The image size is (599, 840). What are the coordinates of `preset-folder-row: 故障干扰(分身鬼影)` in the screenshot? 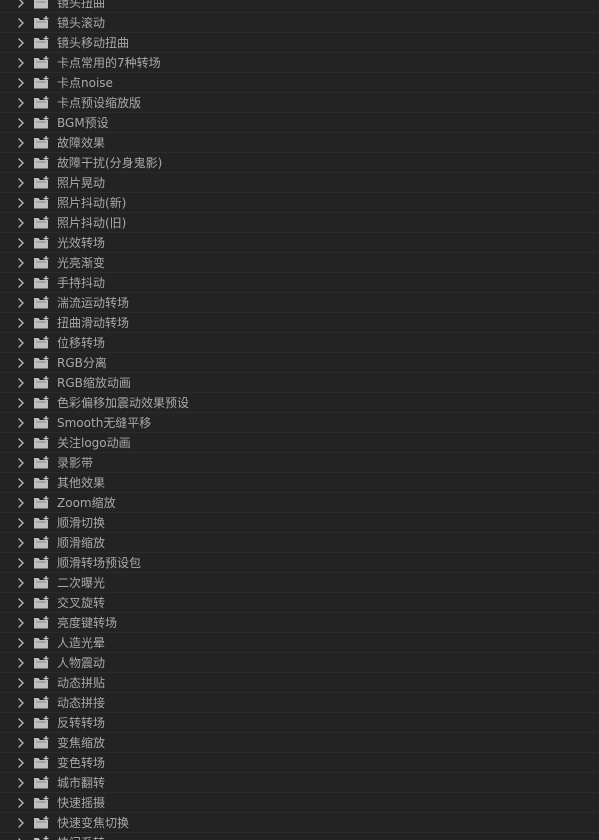 It's located at (299, 163).